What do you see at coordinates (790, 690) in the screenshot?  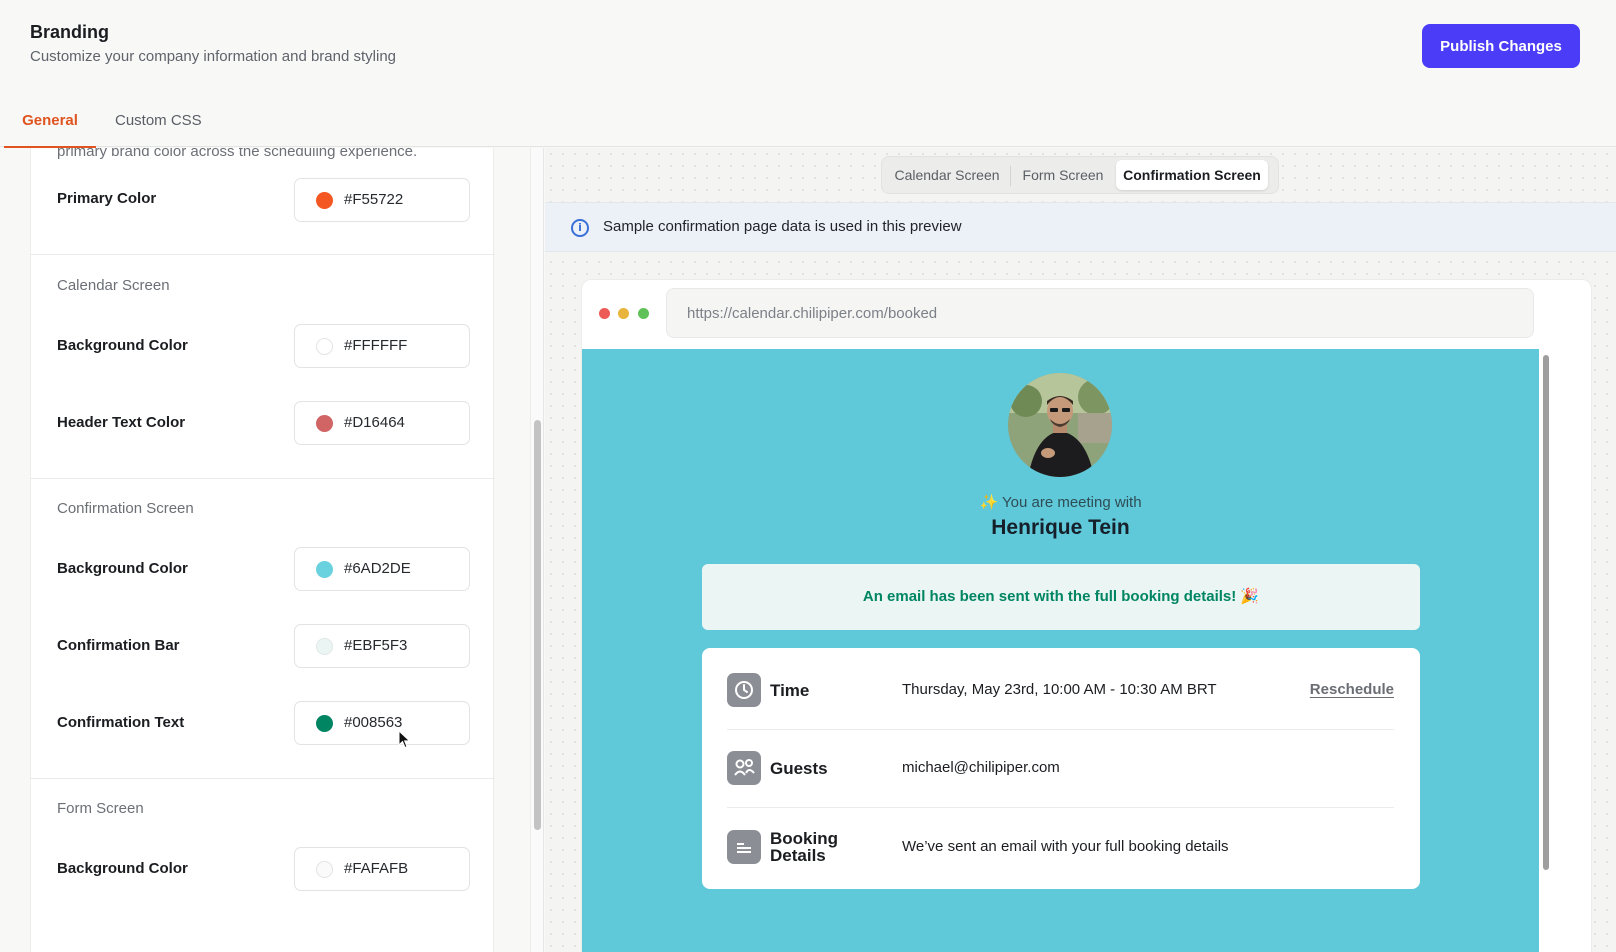 I see `time-label: Time` at bounding box center [790, 690].